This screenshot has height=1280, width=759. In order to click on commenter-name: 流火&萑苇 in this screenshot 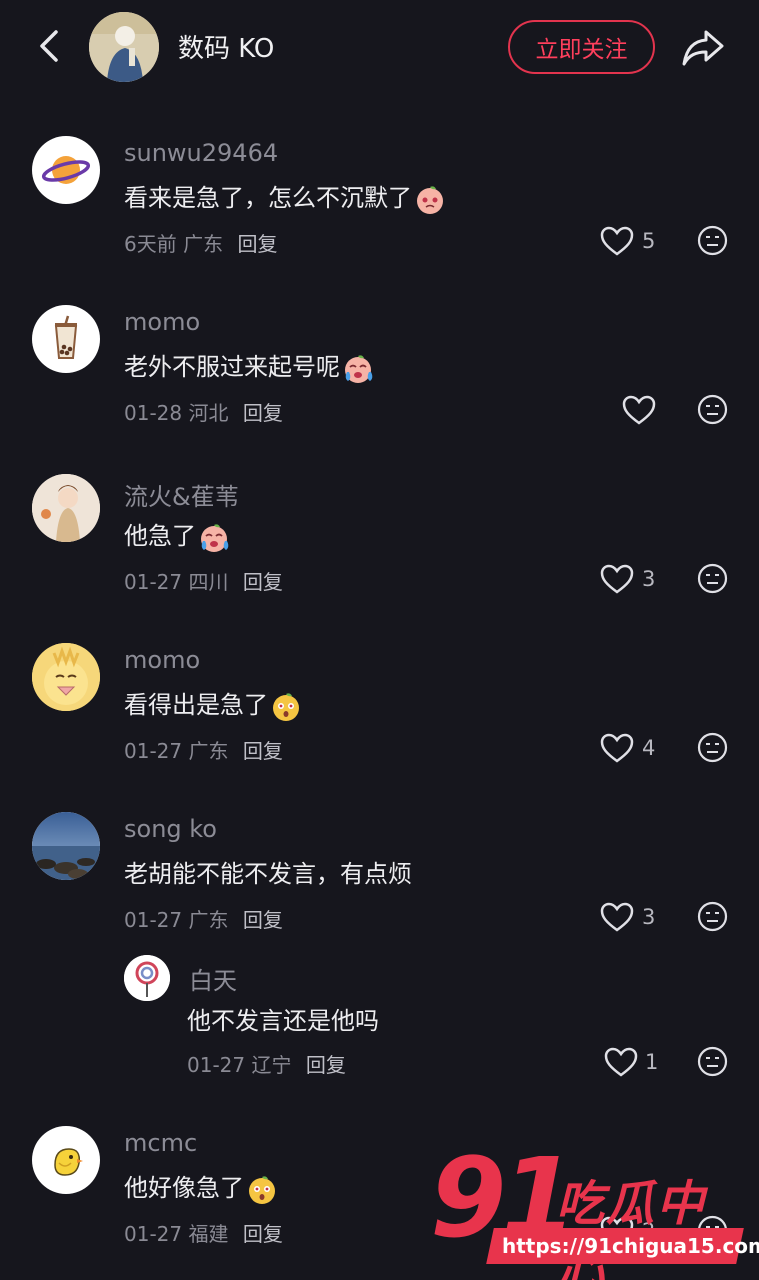, I will do `click(181, 494)`.